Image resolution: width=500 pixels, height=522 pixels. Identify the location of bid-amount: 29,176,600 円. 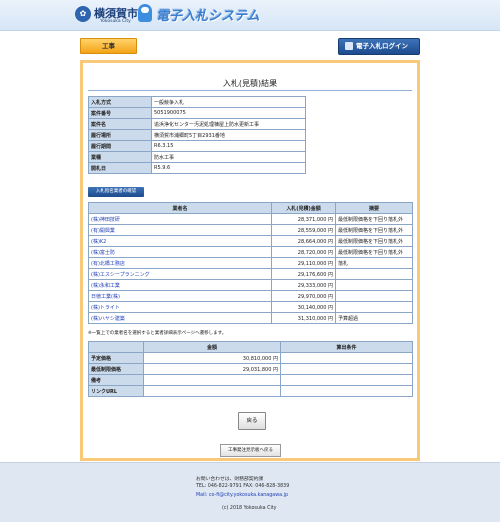
(303, 274).